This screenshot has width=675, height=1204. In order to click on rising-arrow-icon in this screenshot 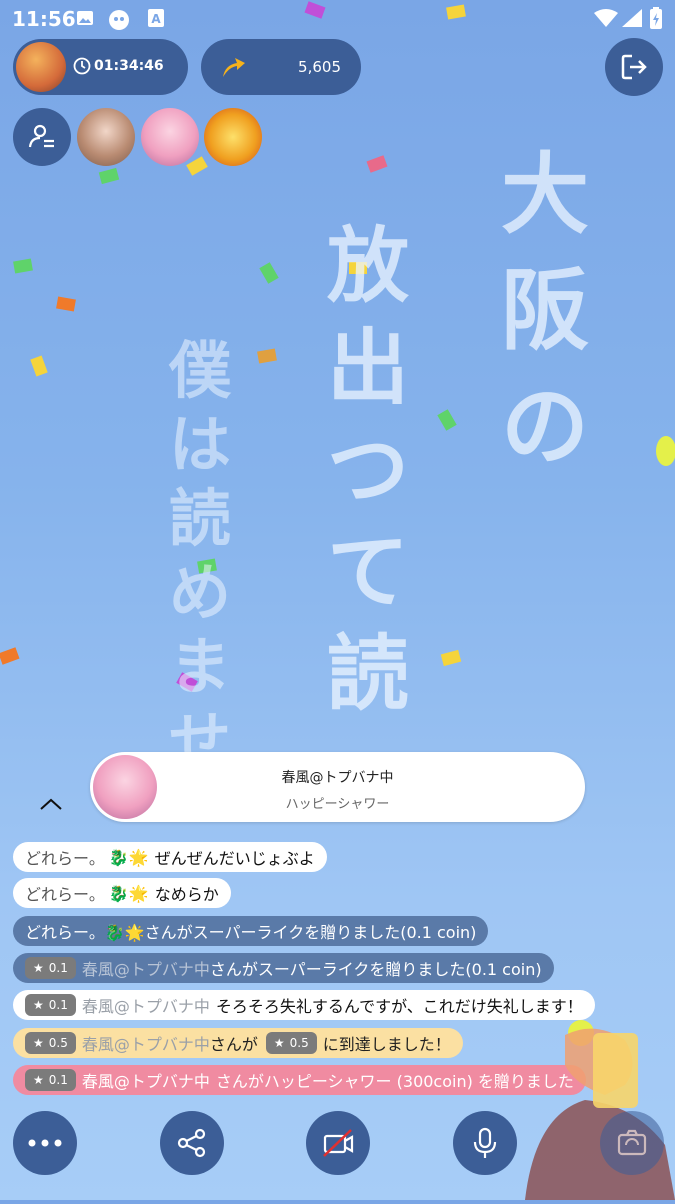, I will do `click(233, 69)`.